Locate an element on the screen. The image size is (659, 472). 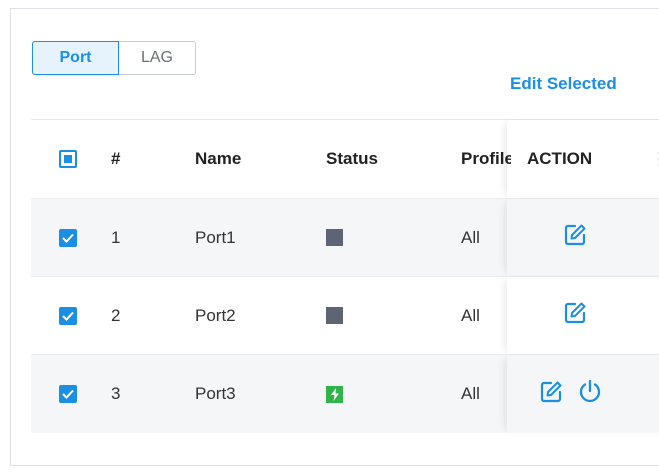
column-header-number: # is located at coordinates (115, 159).